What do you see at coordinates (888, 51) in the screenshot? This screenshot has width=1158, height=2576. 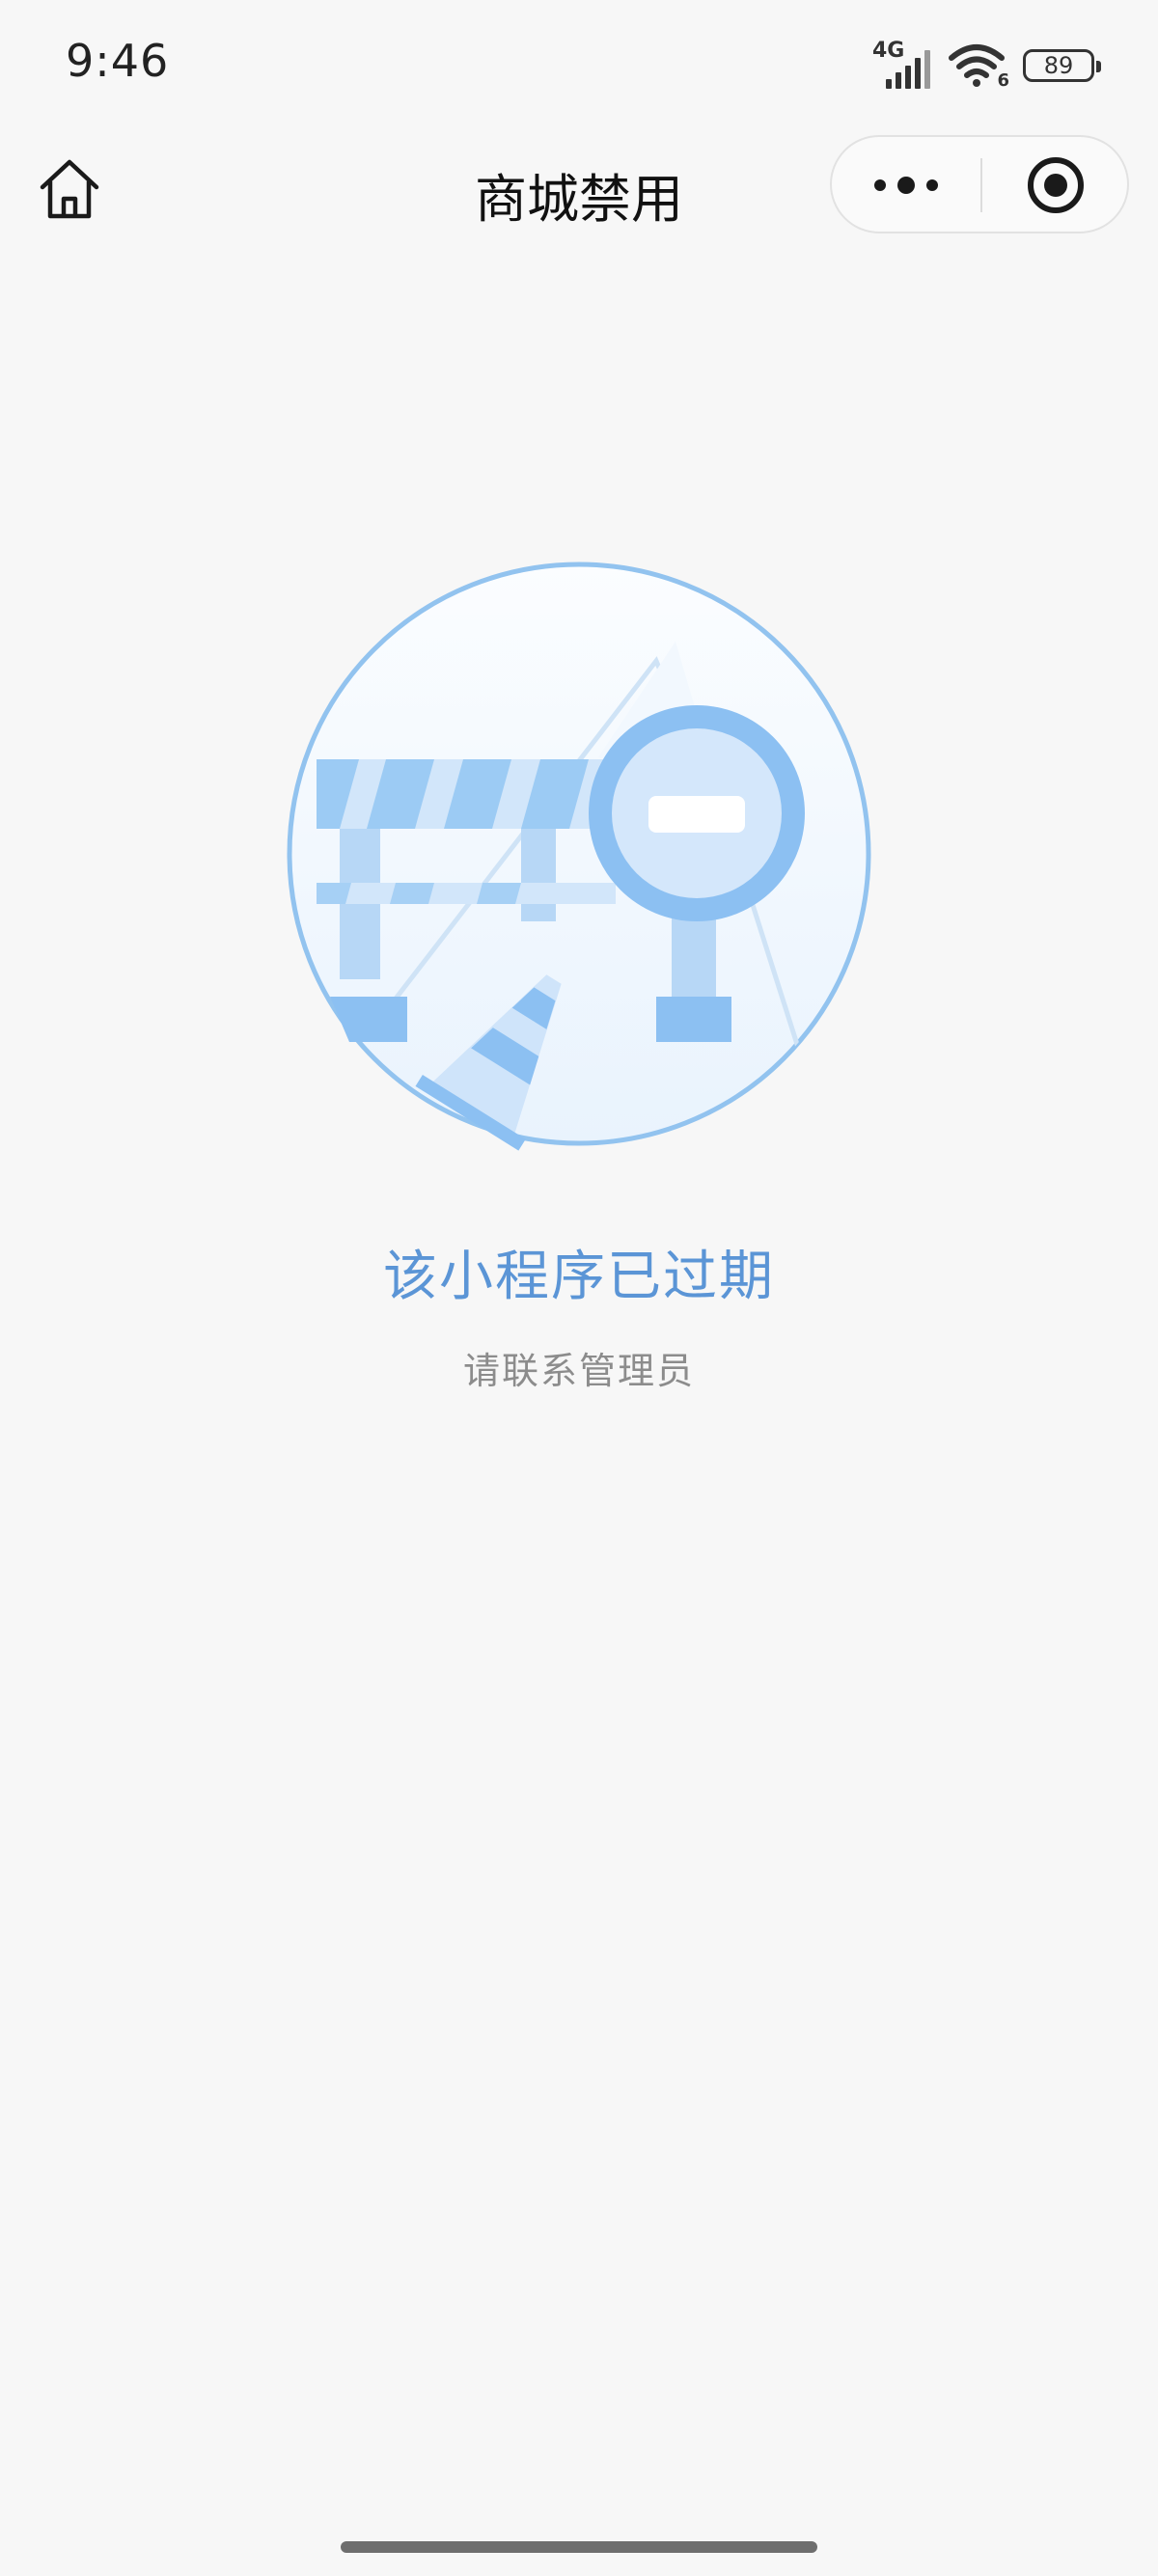 I see `network-type-label: 4G` at bounding box center [888, 51].